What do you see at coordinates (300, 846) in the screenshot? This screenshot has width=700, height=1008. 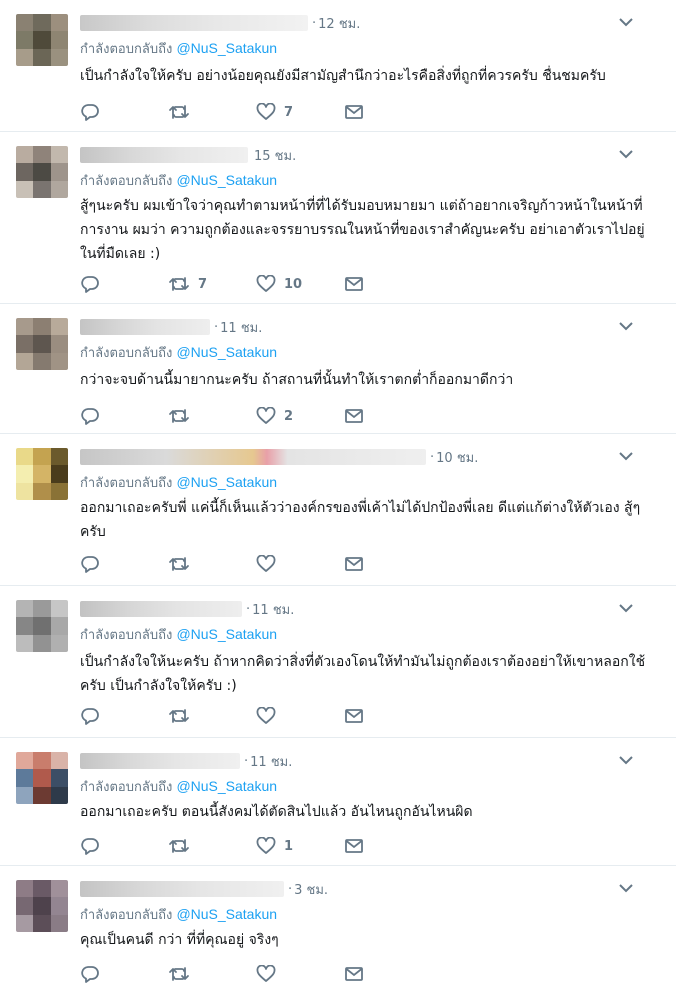 I see `like-button: 1` at bounding box center [300, 846].